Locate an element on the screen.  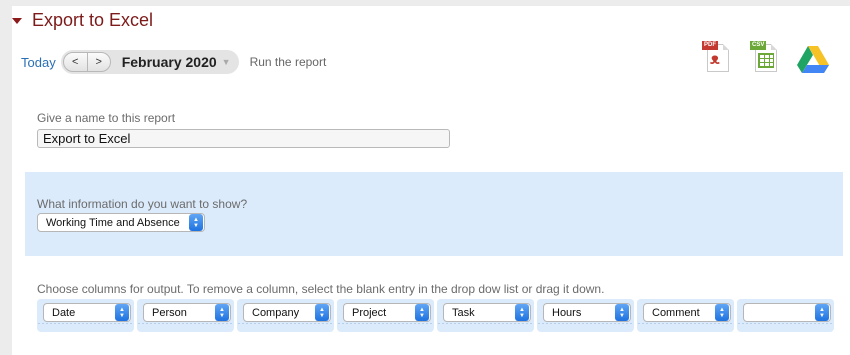
acrobat-mark-icon: ᴥ is located at coordinates (715, 59).